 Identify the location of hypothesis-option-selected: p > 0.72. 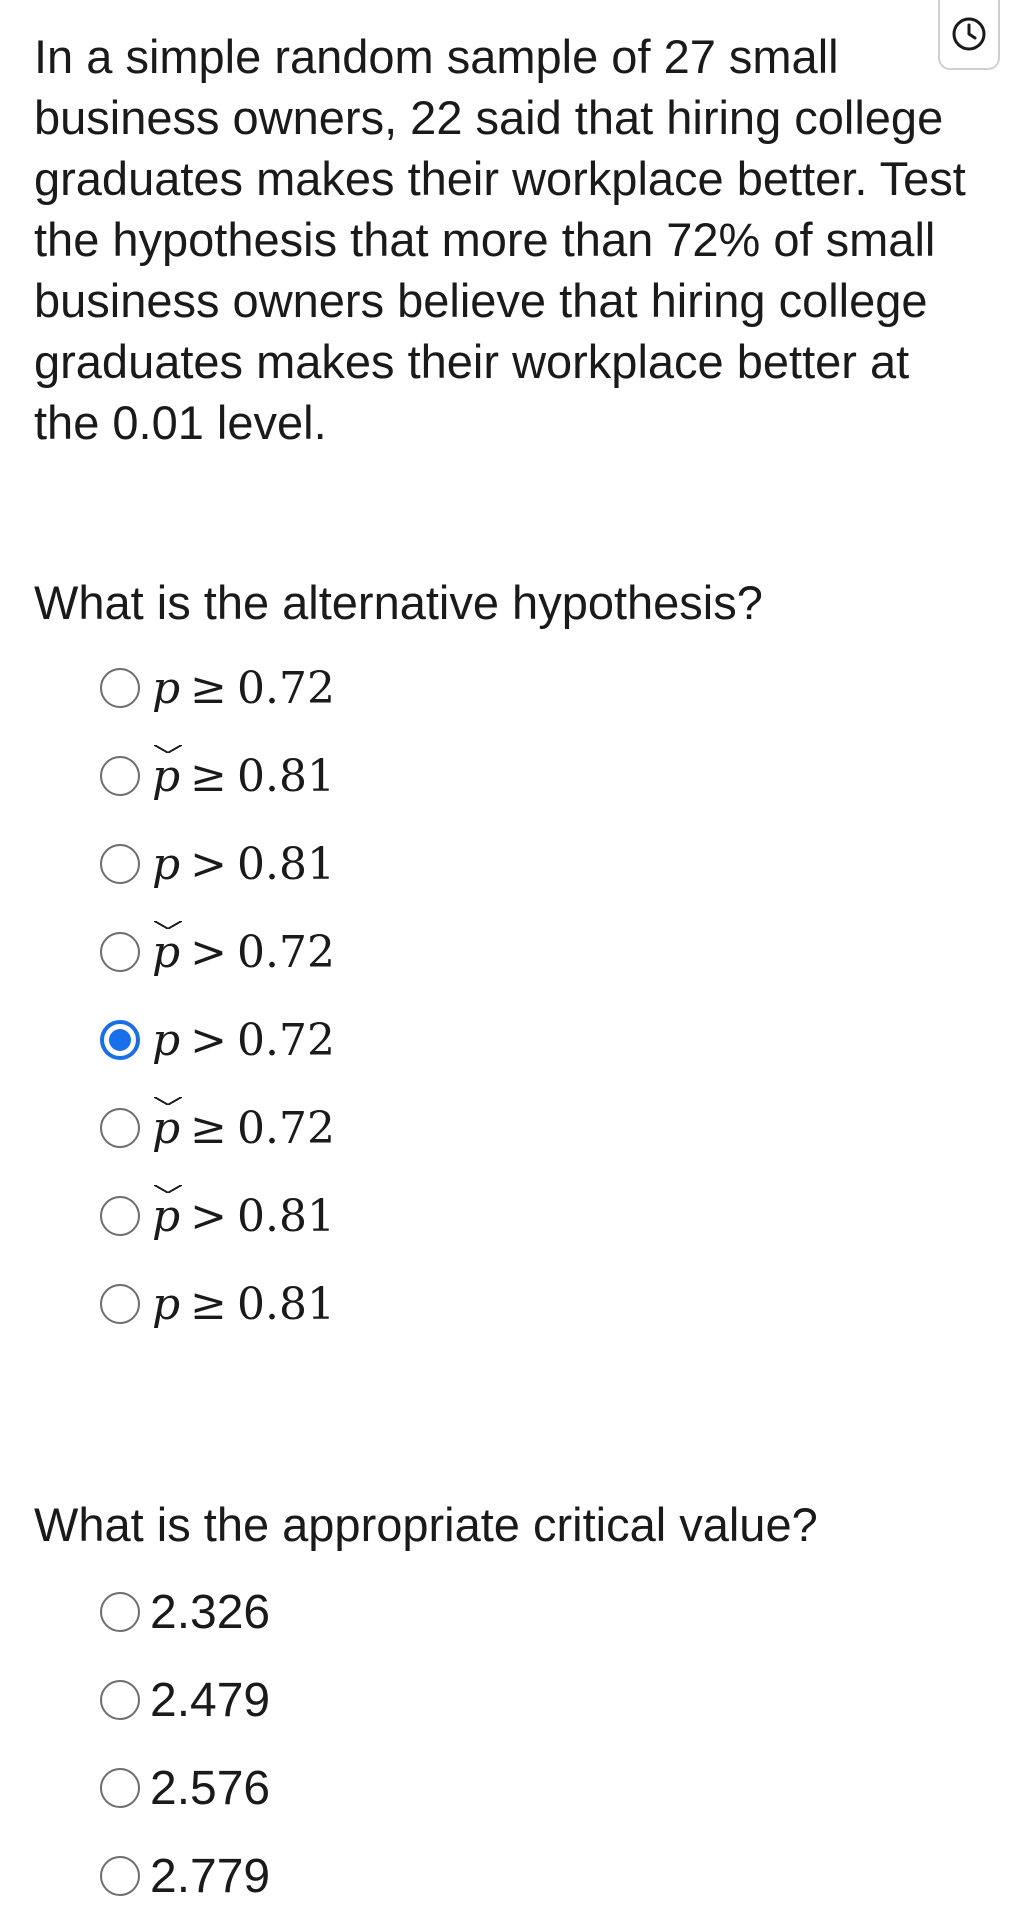
(217, 1040).